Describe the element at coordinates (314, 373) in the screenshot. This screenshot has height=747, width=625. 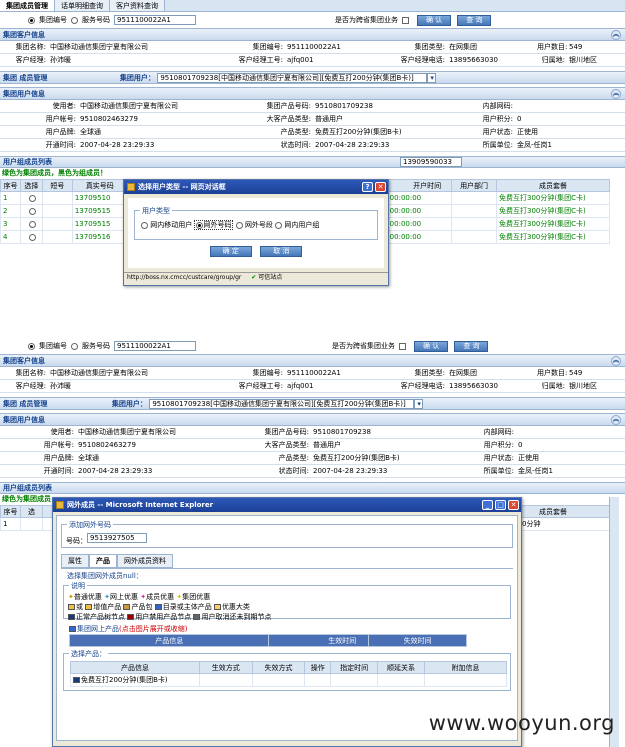
I see `group-no: 9511100022A1` at that location.